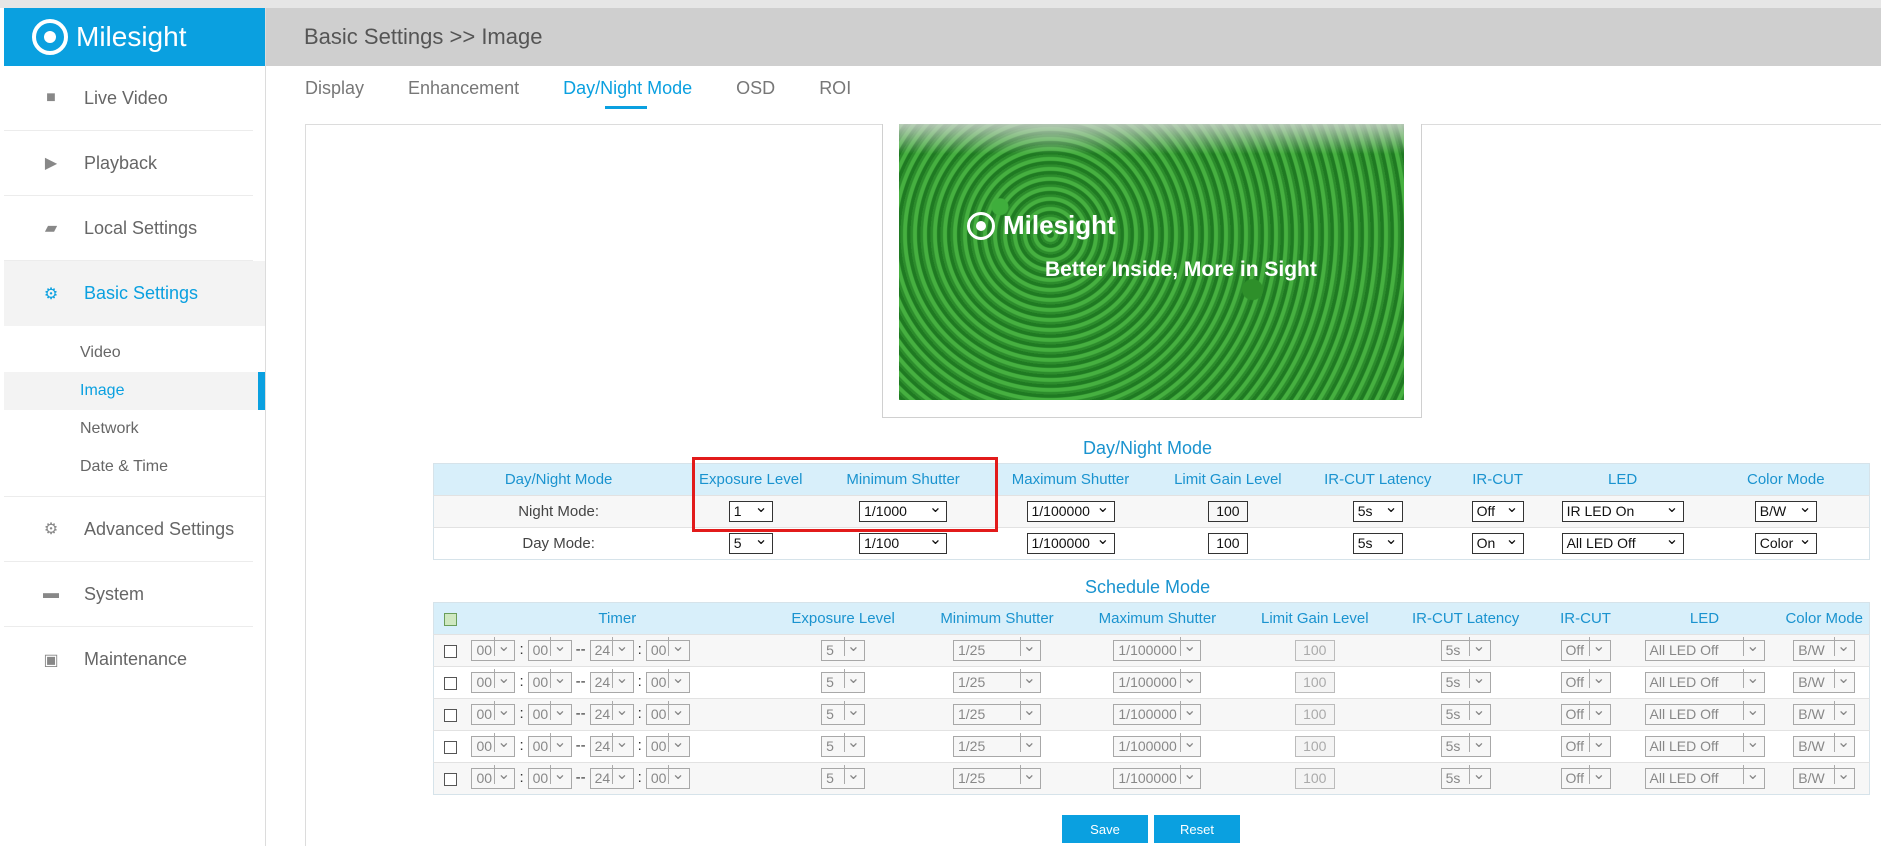 The width and height of the screenshot is (1881, 846). I want to click on day-ircut-select: On, so click(1497, 542).